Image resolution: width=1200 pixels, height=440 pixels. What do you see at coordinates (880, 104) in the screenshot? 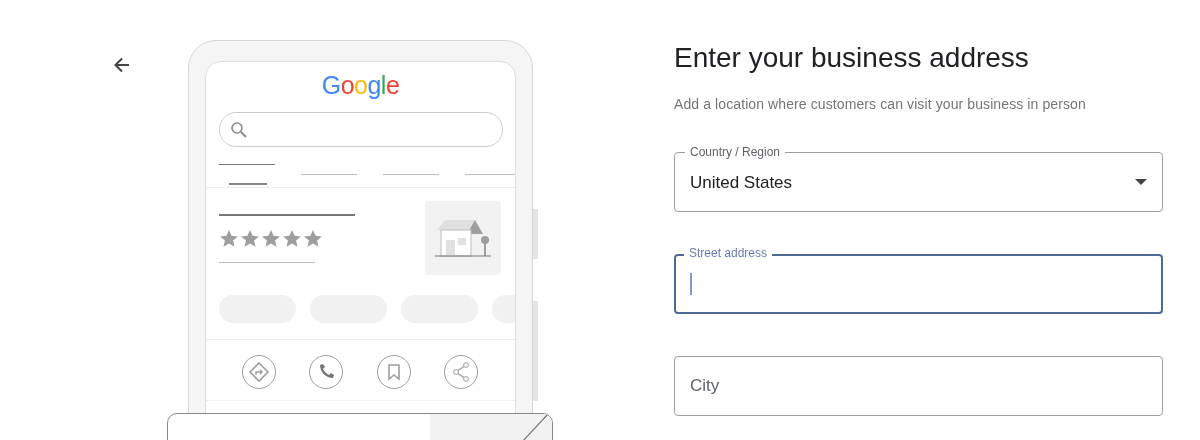
I see `page-subtitle: Add a location where customers can visit your business in person` at bounding box center [880, 104].